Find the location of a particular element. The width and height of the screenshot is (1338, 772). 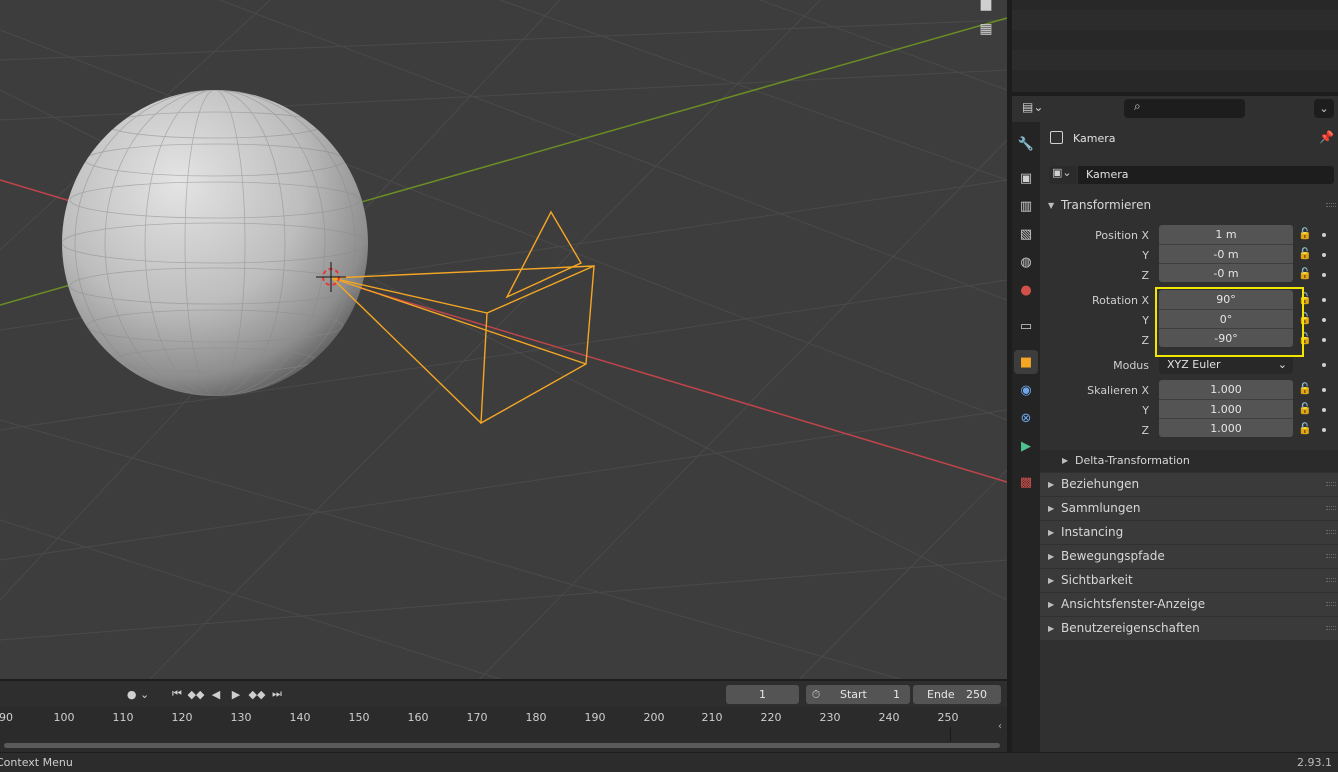

object-name-label: Kamera is located at coordinates (1094, 138).